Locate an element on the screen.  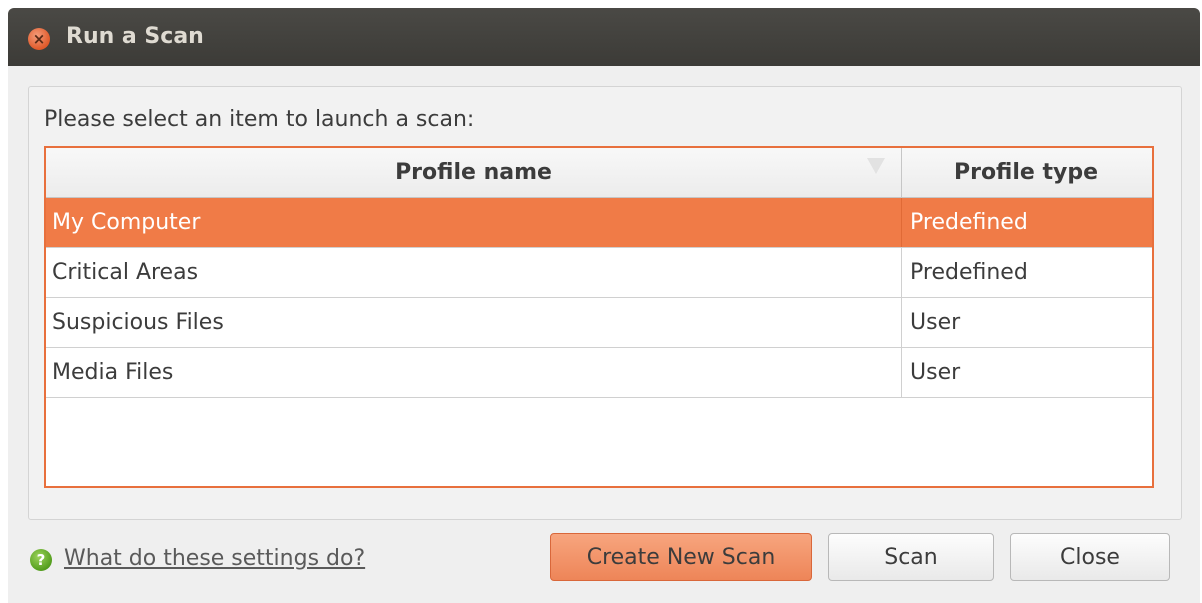
column-header-label: Profile name is located at coordinates (473, 172).